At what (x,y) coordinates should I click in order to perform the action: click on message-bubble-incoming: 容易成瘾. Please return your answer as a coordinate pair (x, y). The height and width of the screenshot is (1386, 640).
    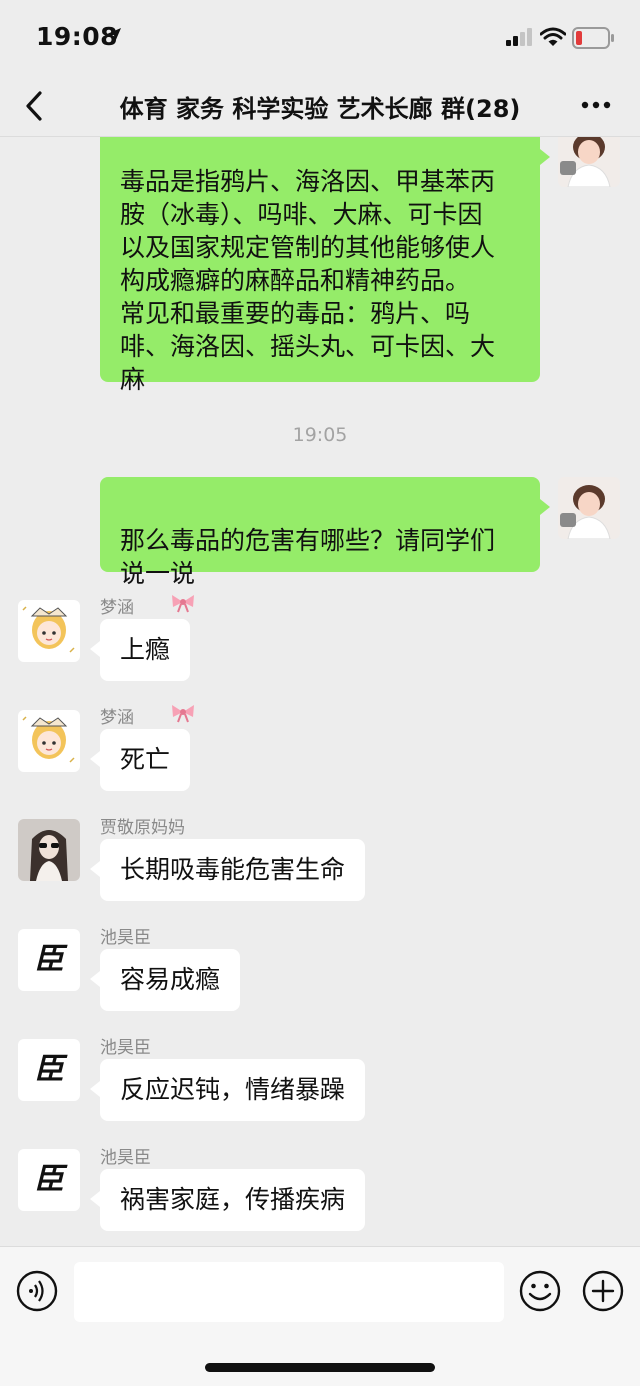
    Looking at the image, I should click on (165, 980).